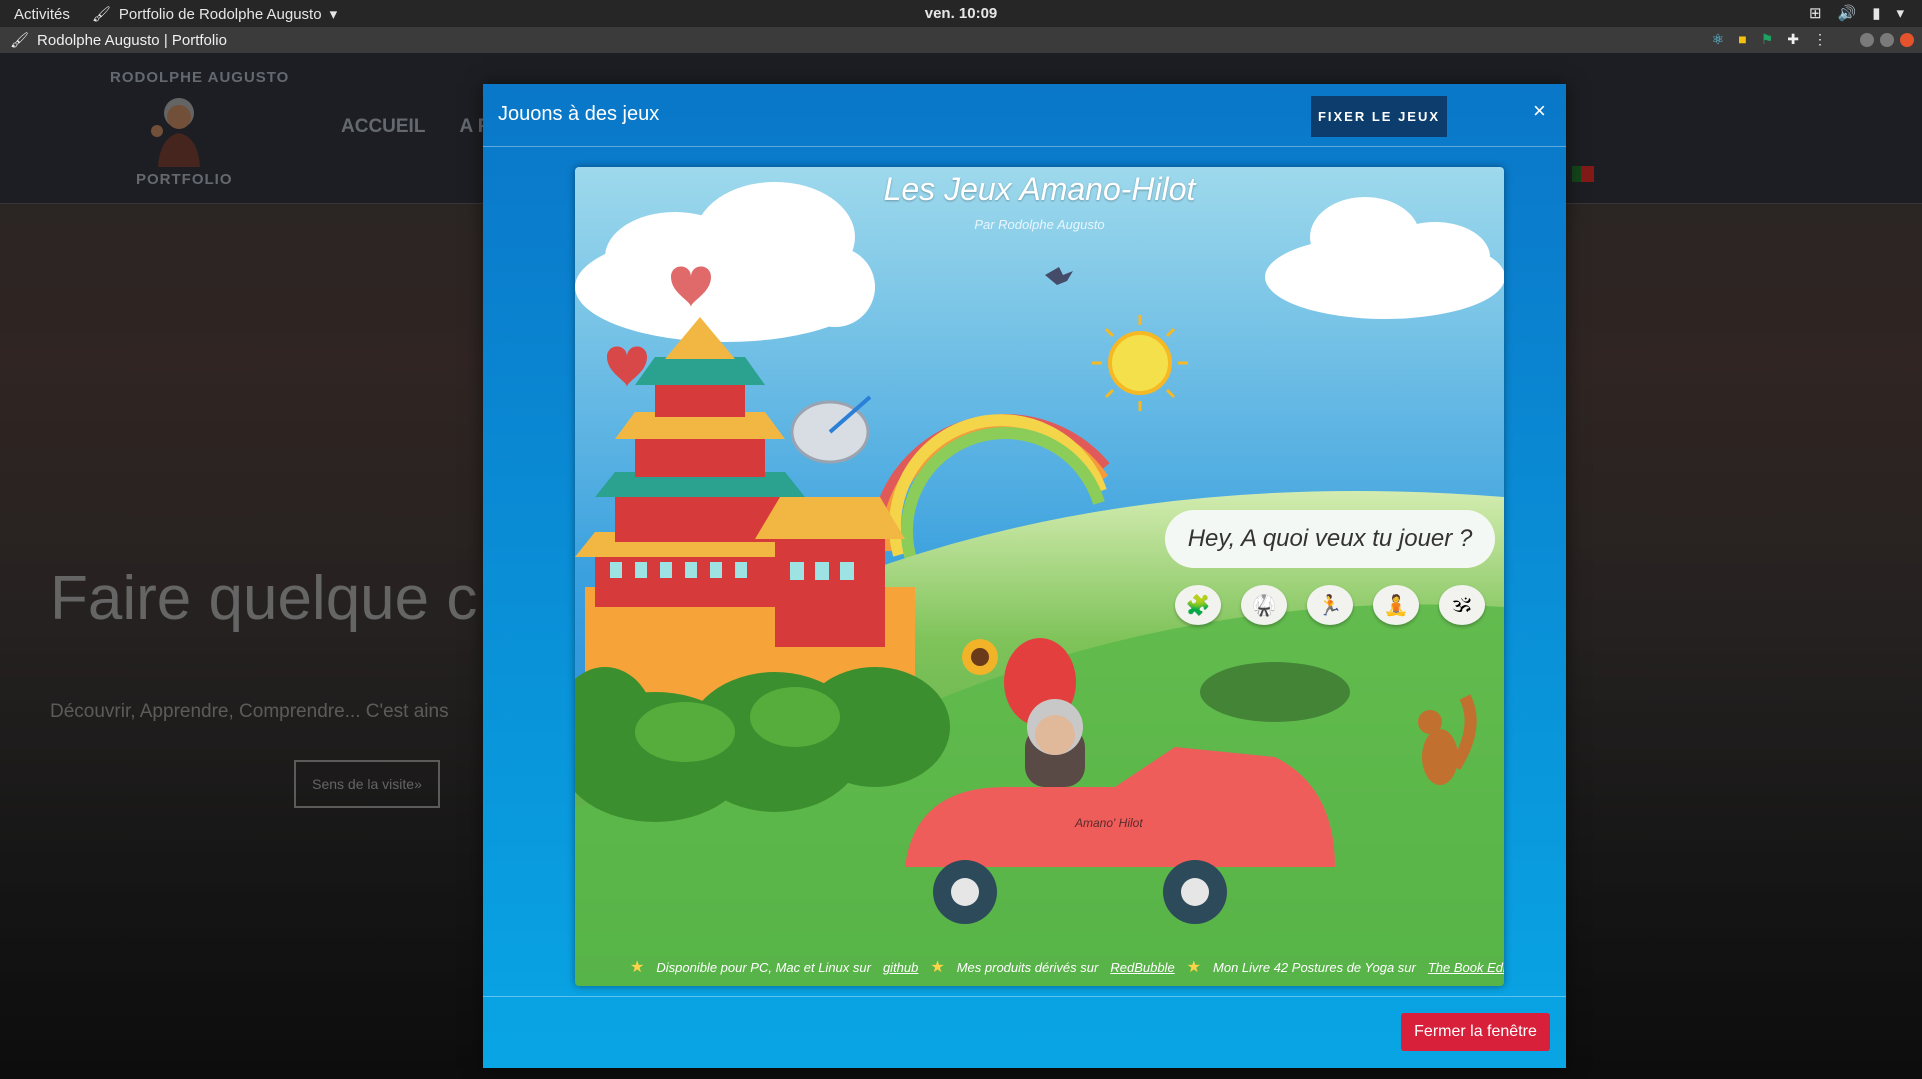 This screenshot has width=1922, height=1079. What do you see at coordinates (42, 14) in the screenshot?
I see `activities-button: Activités` at bounding box center [42, 14].